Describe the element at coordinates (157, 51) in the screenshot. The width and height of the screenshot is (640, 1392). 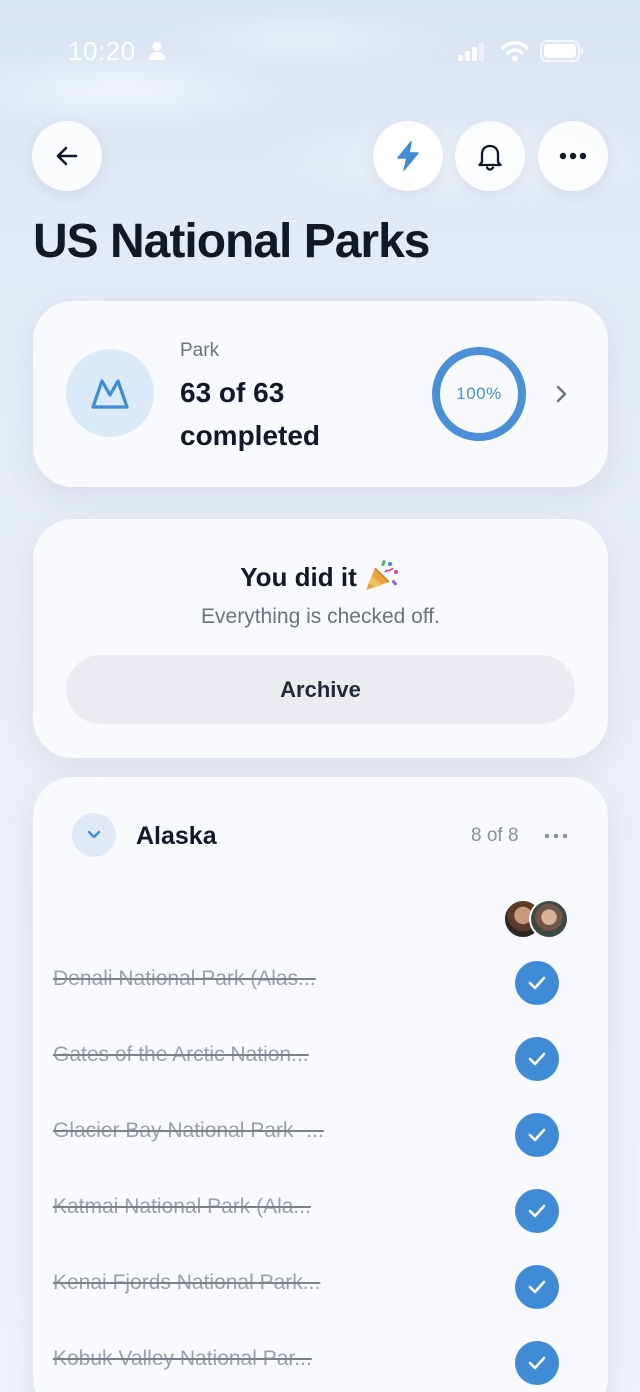
I see `person-icon` at that location.